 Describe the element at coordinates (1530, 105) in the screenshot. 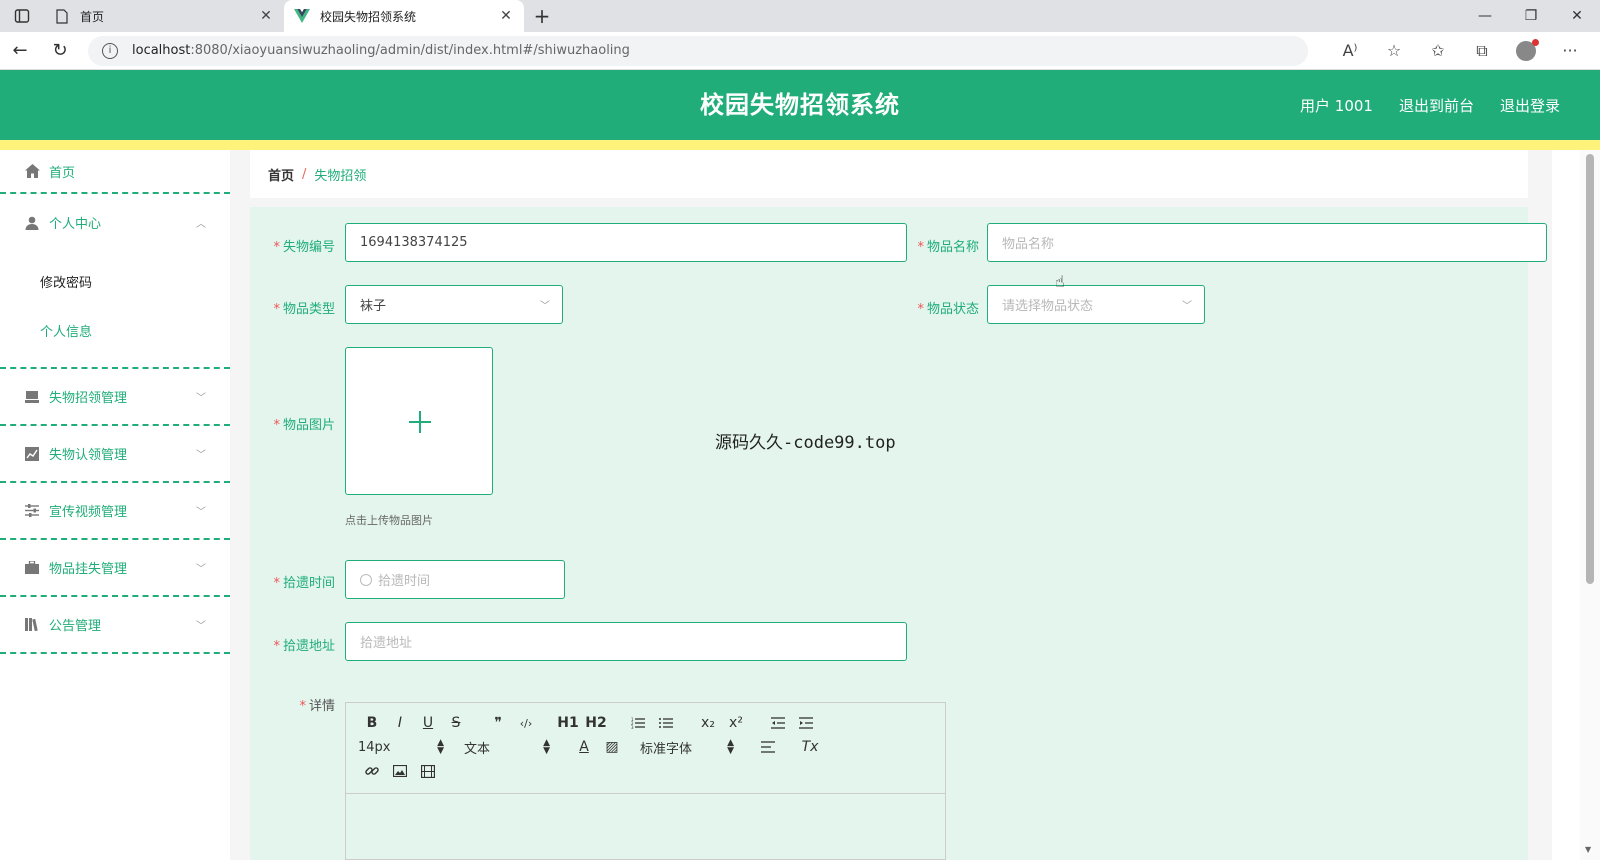

I see `logout-link: 退出登录` at that location.